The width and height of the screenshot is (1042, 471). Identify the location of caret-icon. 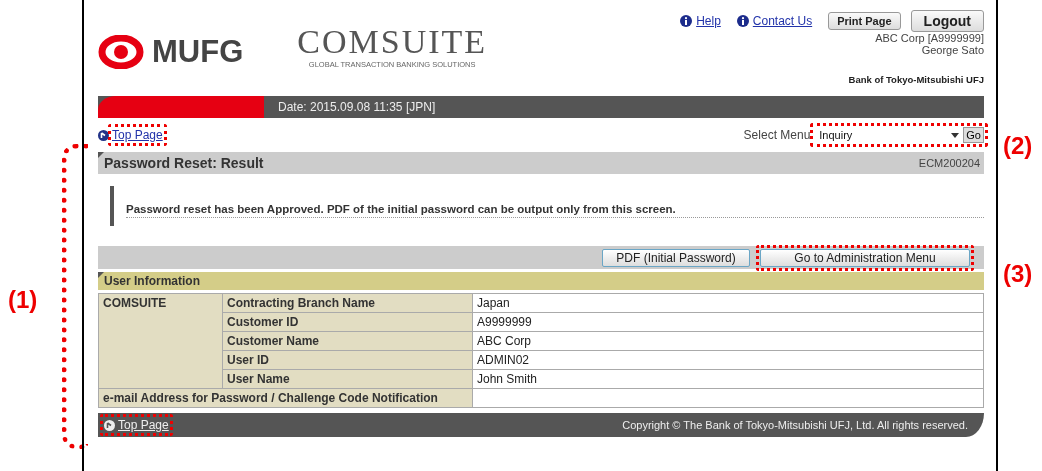
(955, 135).